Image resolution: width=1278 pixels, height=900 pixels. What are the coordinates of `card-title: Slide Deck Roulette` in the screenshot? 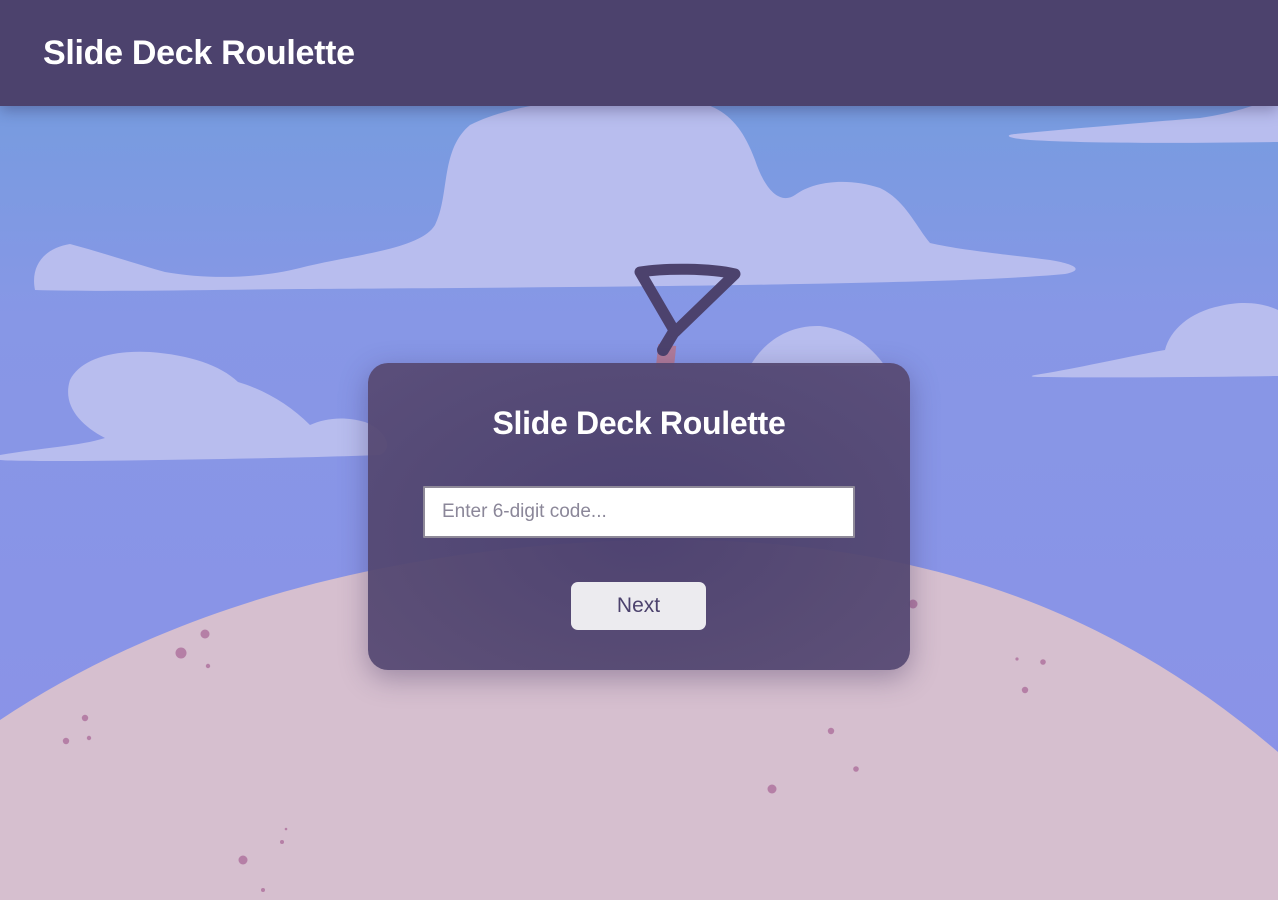 It's located at (639, 423).